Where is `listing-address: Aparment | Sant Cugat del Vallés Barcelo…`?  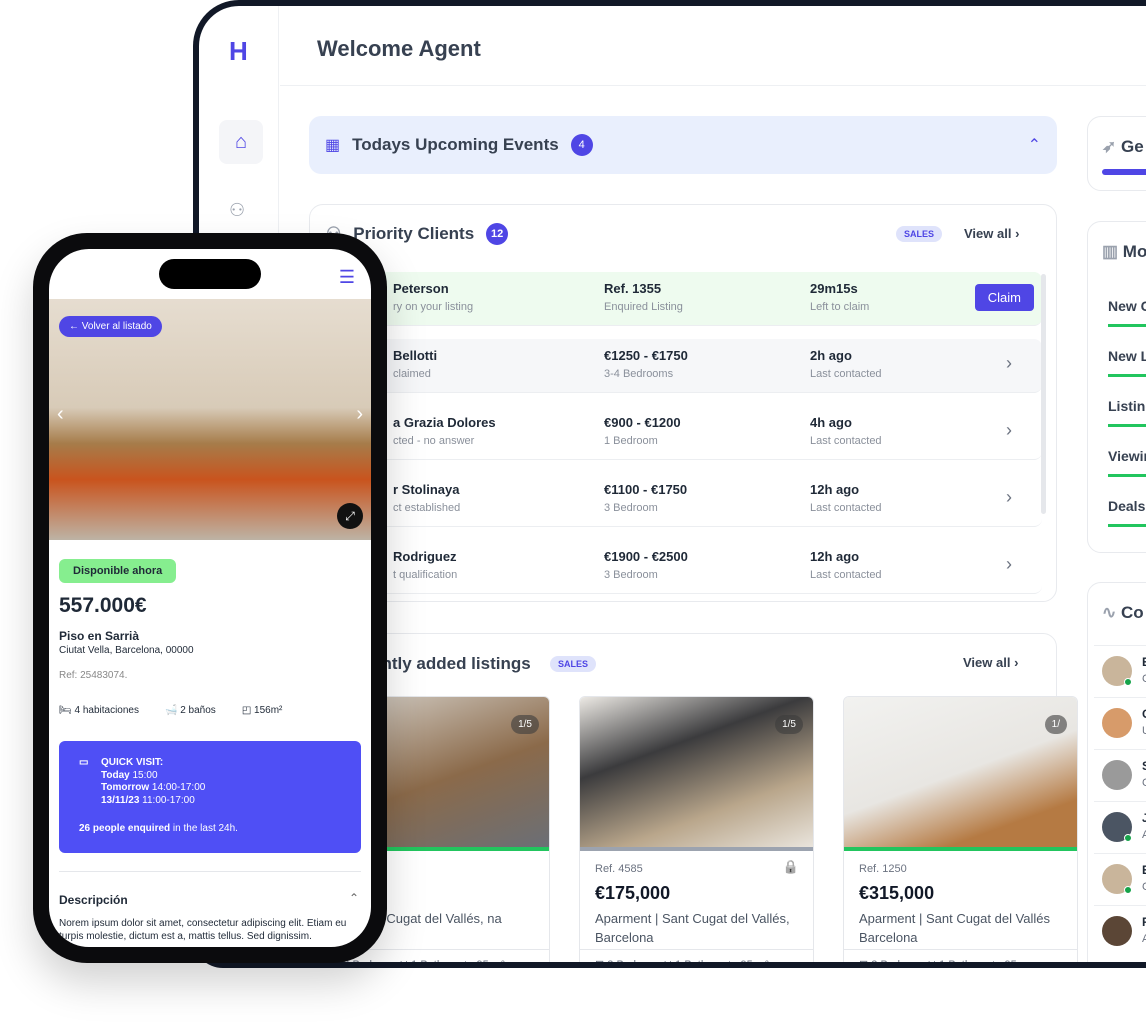 listing-address: Aparment | Sant Cugat del Vallés Barcelo… is located at coordinates (955, 928).